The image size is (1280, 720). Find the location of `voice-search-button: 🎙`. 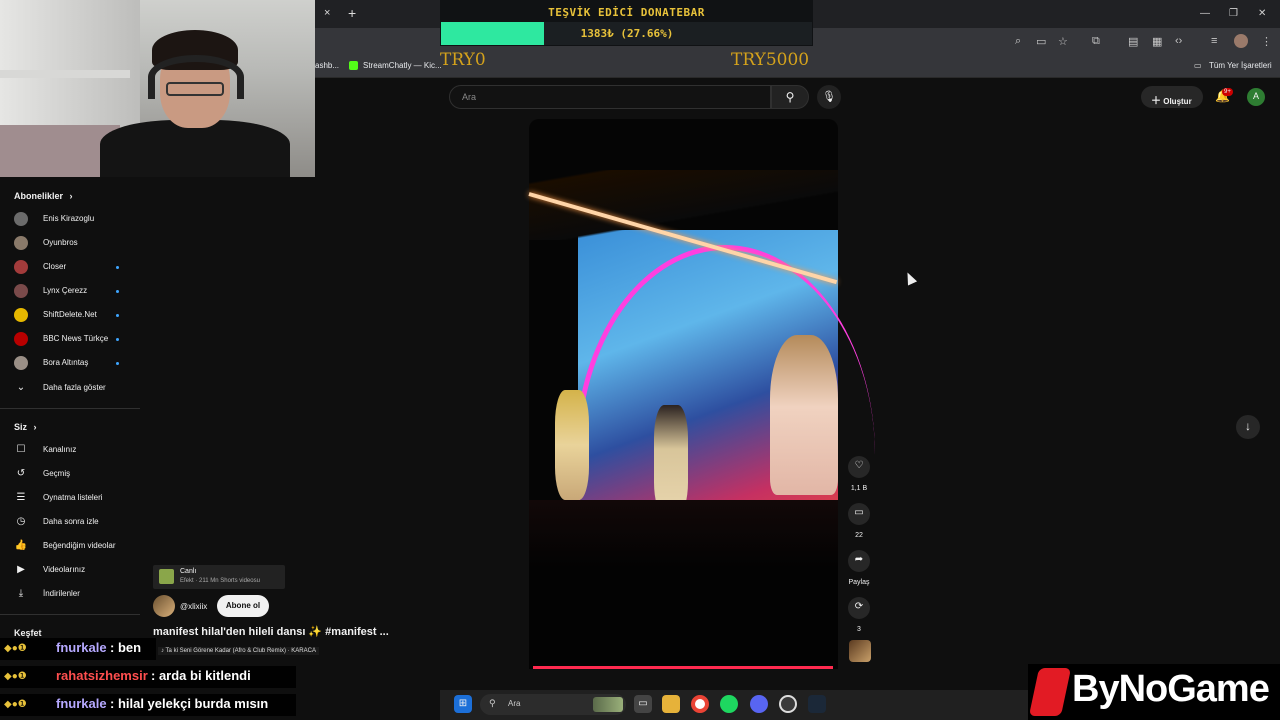

voice-search-button: 🎙 is located at coordinates (829, 97).